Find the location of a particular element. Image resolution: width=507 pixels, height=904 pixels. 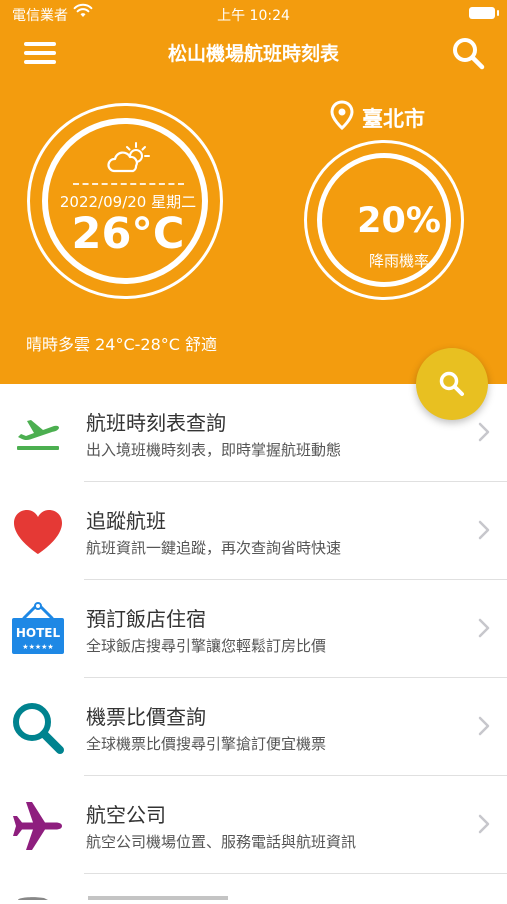

magnifier-icon is located at coordinates (38, 728).